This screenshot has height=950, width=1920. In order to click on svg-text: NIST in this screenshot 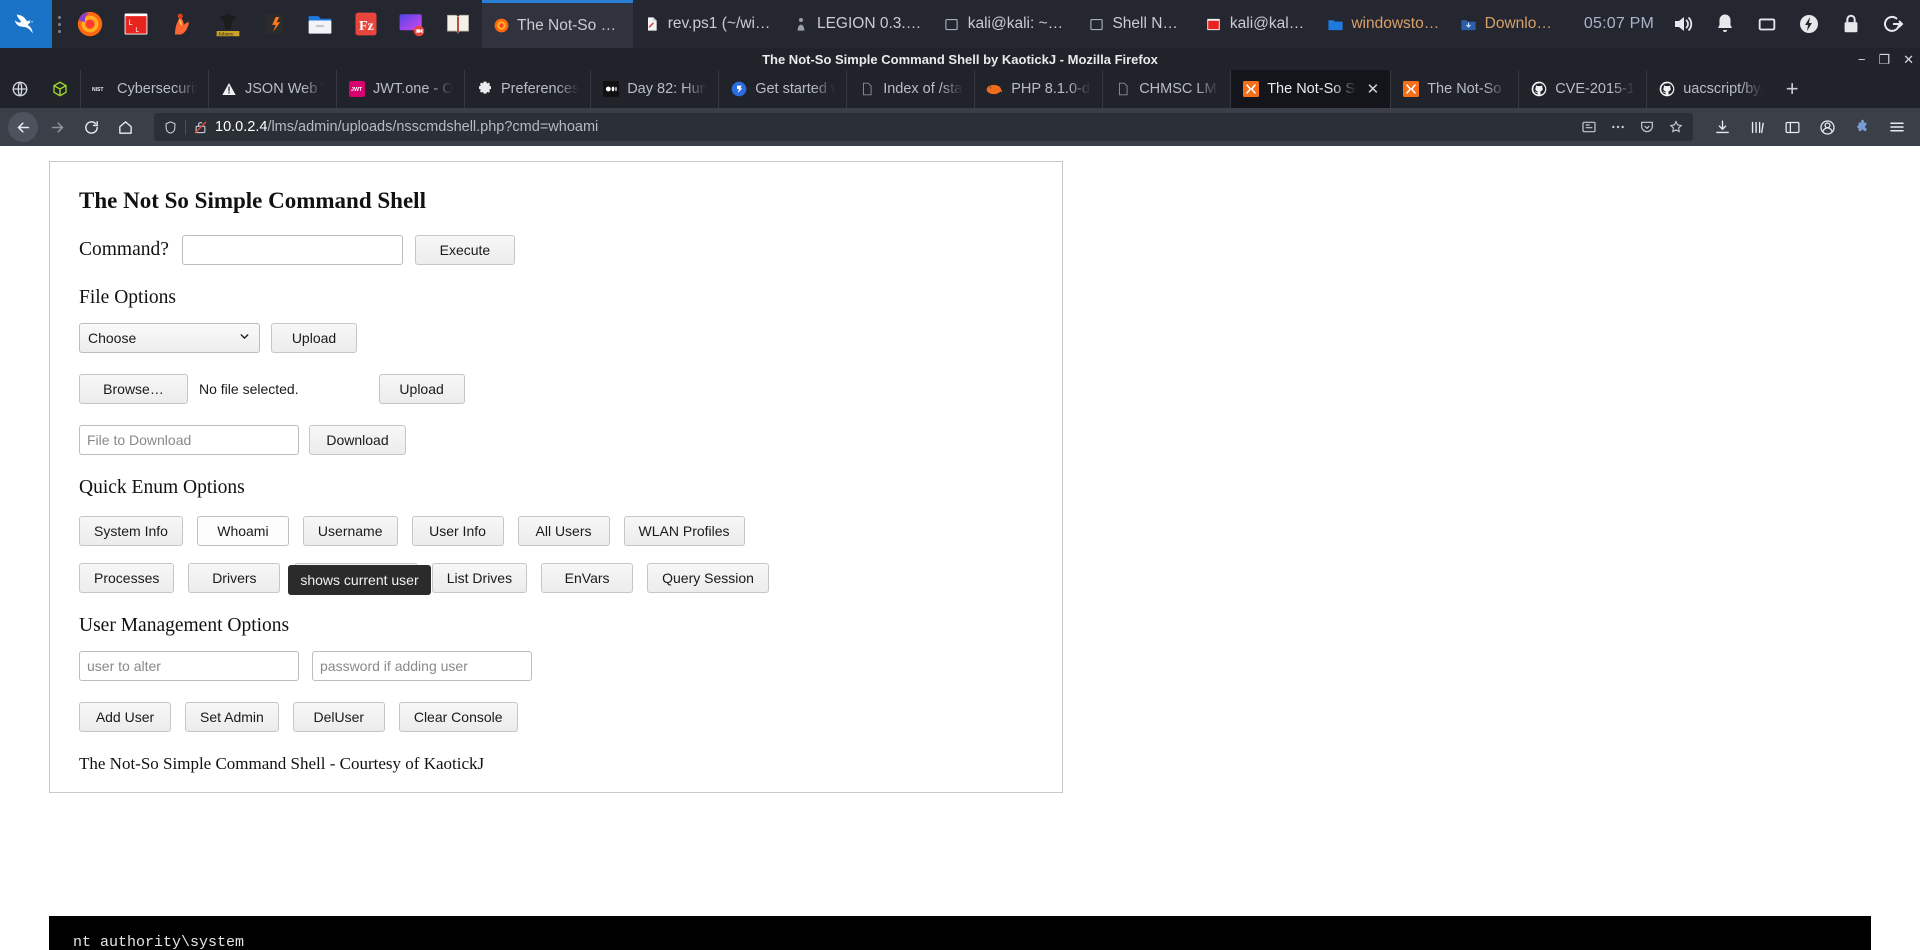, I will do `click(97, 90)`.